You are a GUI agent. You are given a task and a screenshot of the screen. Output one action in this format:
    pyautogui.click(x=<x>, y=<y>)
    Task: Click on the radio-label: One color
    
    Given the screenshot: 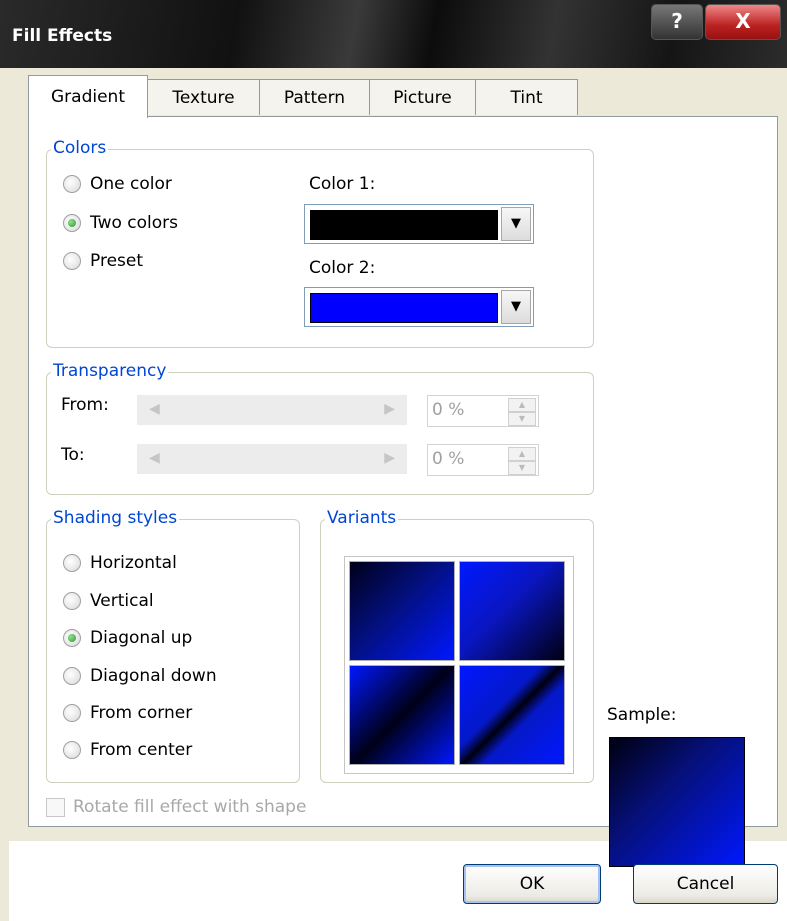 What is the action you would take?
    pyautogui.click(x=131, y=184)
    